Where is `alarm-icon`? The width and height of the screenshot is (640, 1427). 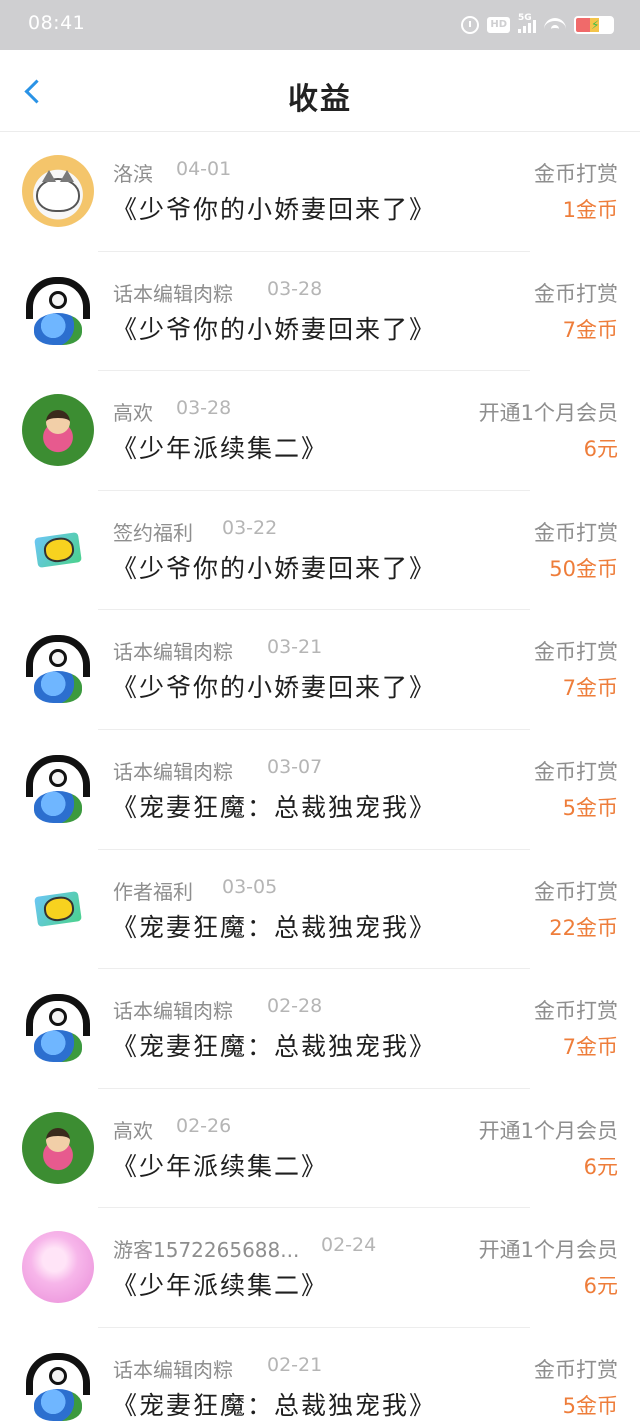 alarm-icon is located at coordinates (470, 25).